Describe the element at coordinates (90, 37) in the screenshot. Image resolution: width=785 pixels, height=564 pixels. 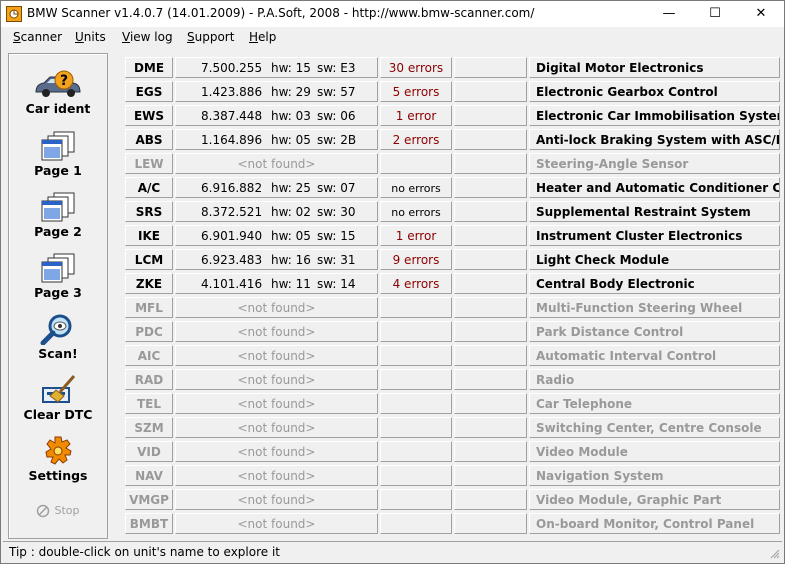
I see `menu-units: Units` at that location.